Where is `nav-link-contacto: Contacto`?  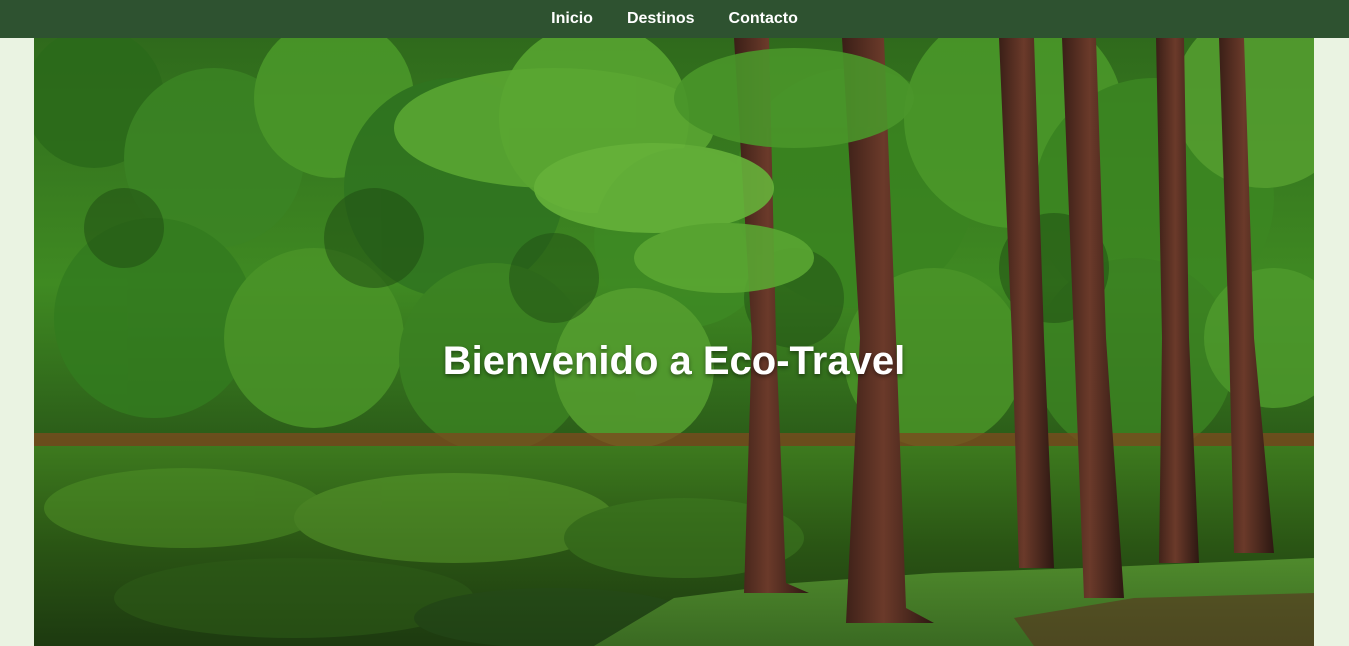 nav-link-contacto: Contacto is located at coordinates (763, 19).